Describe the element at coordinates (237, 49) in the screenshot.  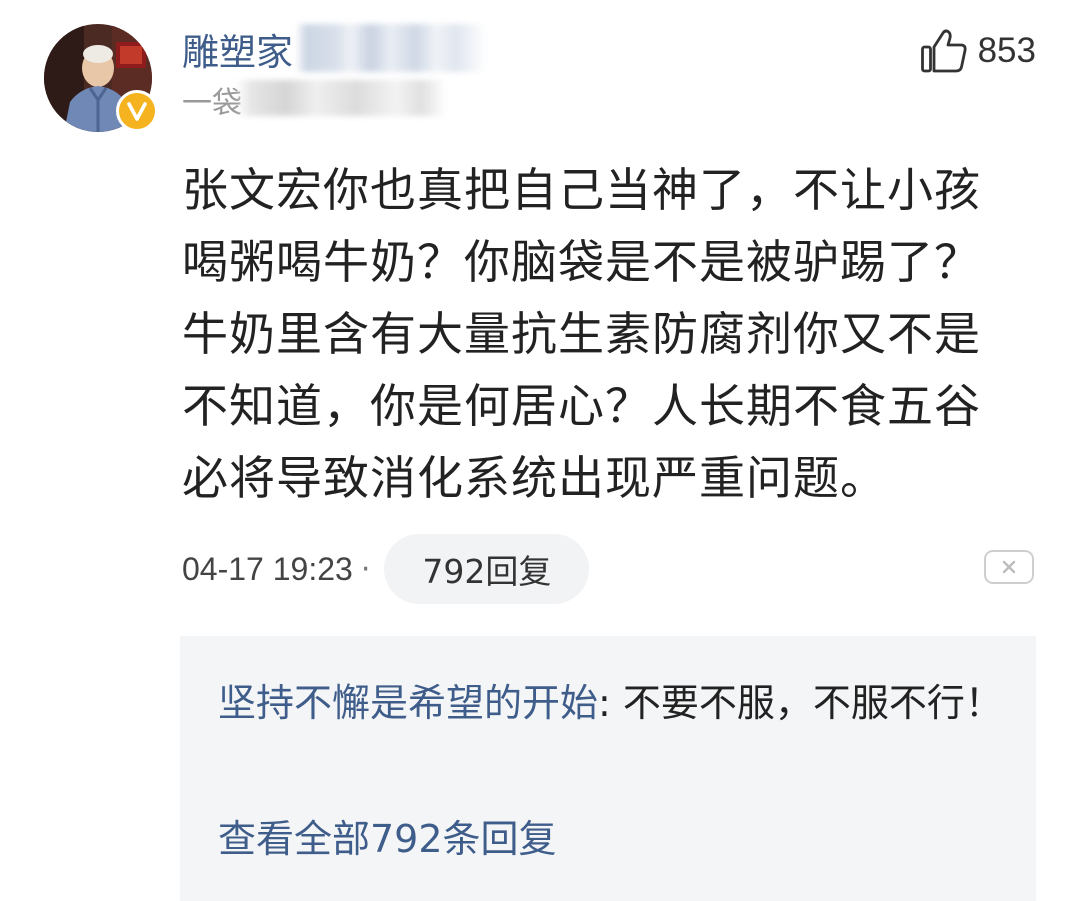
I see `author-name: 雕塑家` at that location.